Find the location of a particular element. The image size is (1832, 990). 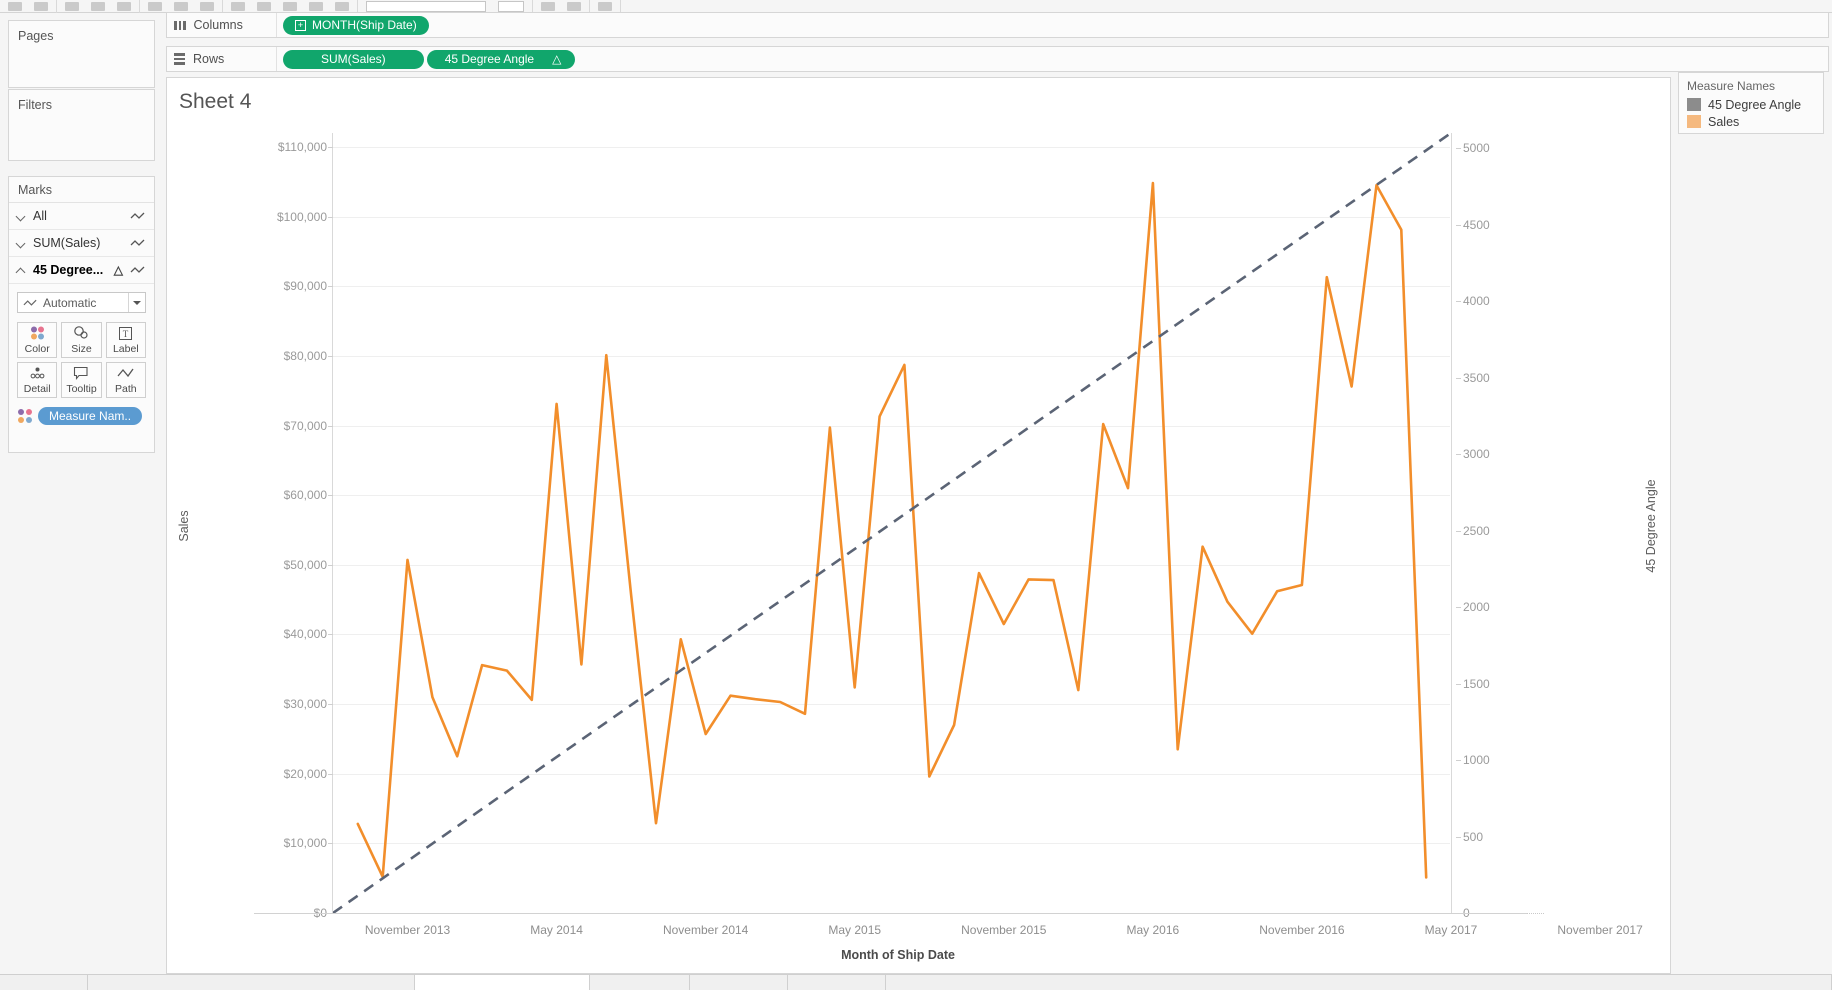

run-update-icon is located at coordinates (207, 6).